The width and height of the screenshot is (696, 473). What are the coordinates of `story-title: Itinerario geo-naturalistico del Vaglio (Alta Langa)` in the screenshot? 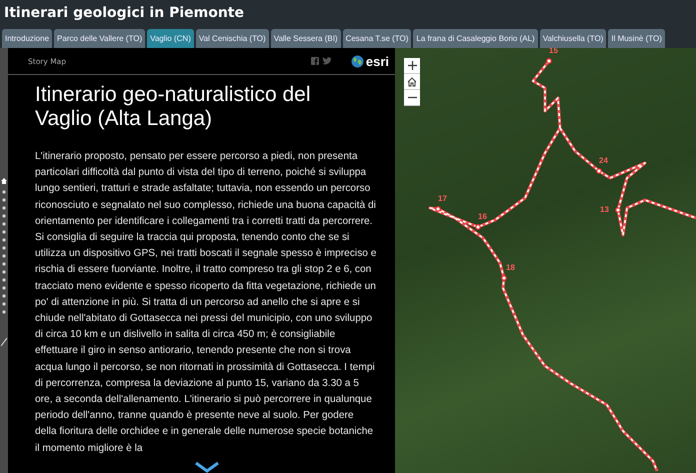 It's located at (173, 107).